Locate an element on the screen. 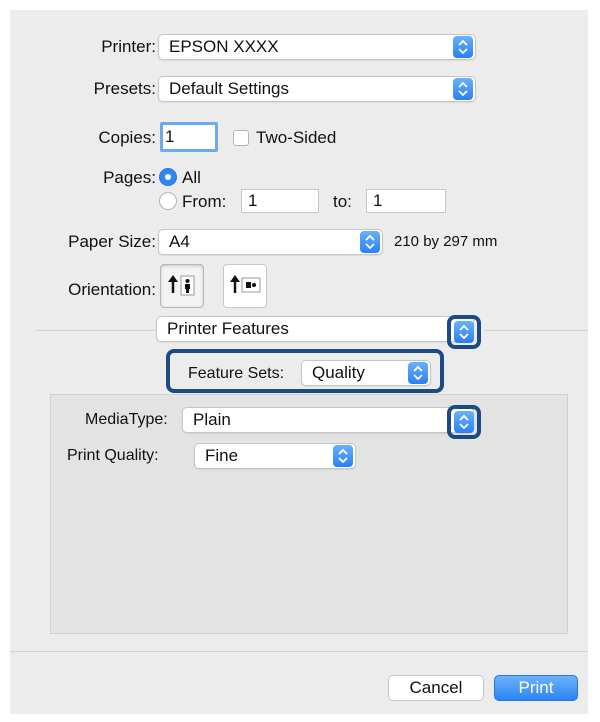 The width and height of the screenshot is (600, 722). print-quality-label: Print Quality: is located at coordinates (113, 455).